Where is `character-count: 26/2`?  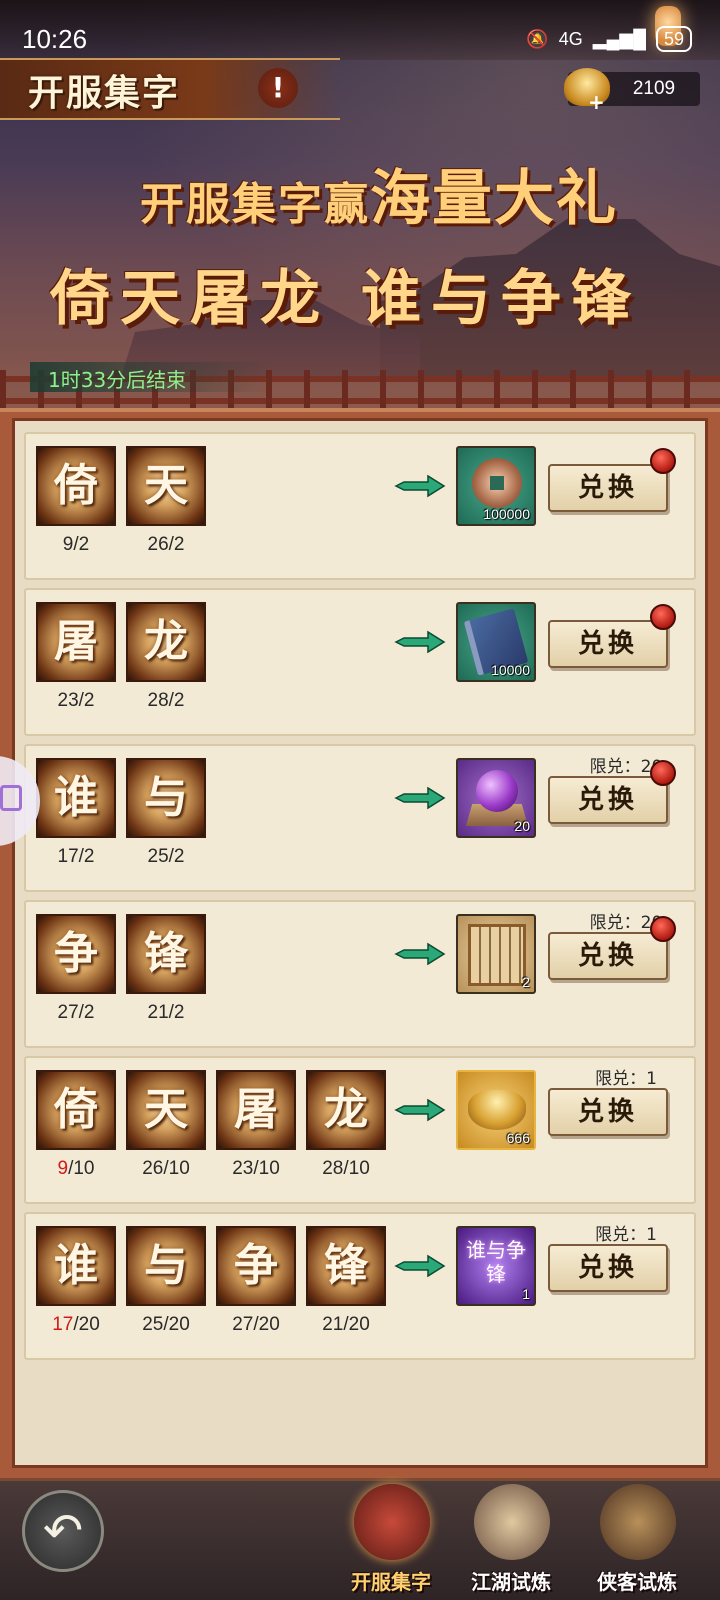
character-count: 26/2 is located at coordinates (166, 545).